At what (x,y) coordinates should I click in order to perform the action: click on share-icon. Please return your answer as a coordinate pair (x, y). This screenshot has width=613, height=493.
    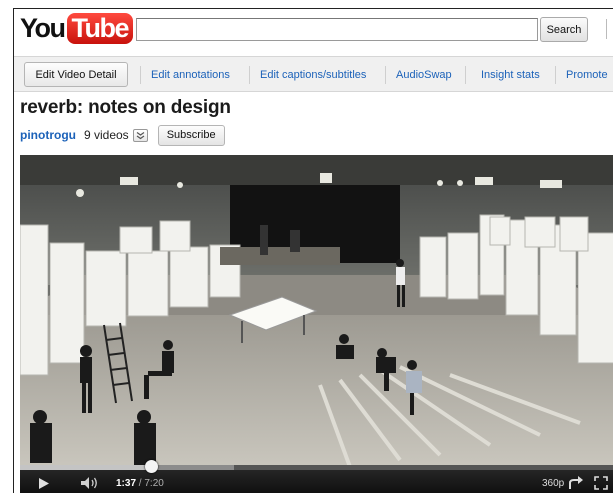
    Looking at the image, I should click on (576, 484).